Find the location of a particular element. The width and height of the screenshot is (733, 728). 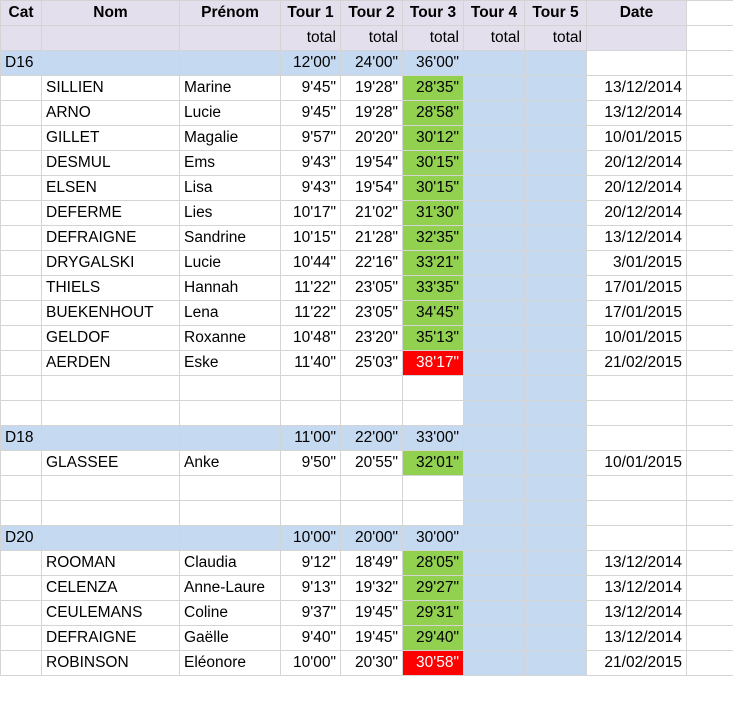

cell-tour3: 28'05" is located at coordinates (433, 563).